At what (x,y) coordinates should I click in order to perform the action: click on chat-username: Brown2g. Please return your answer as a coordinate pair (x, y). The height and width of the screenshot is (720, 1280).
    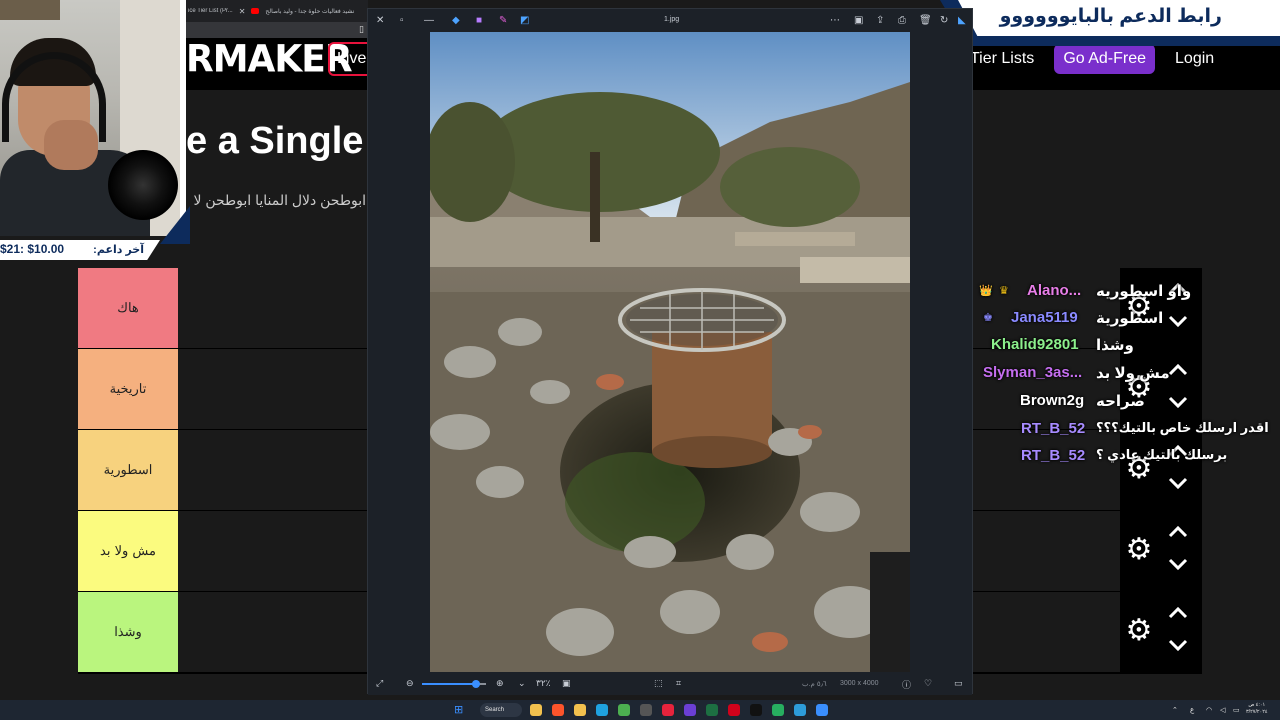
    Looking at the image, I should click on (1052, 400).